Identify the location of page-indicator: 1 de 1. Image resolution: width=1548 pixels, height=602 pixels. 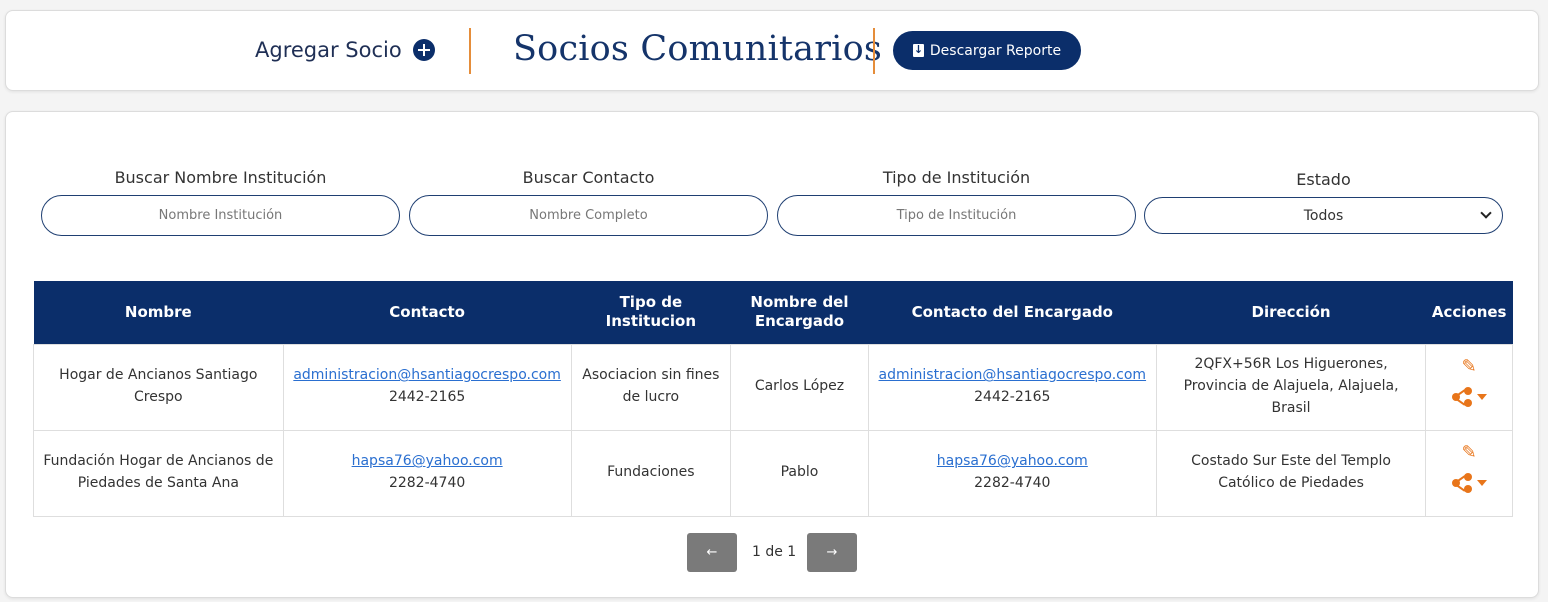
(774, 552).